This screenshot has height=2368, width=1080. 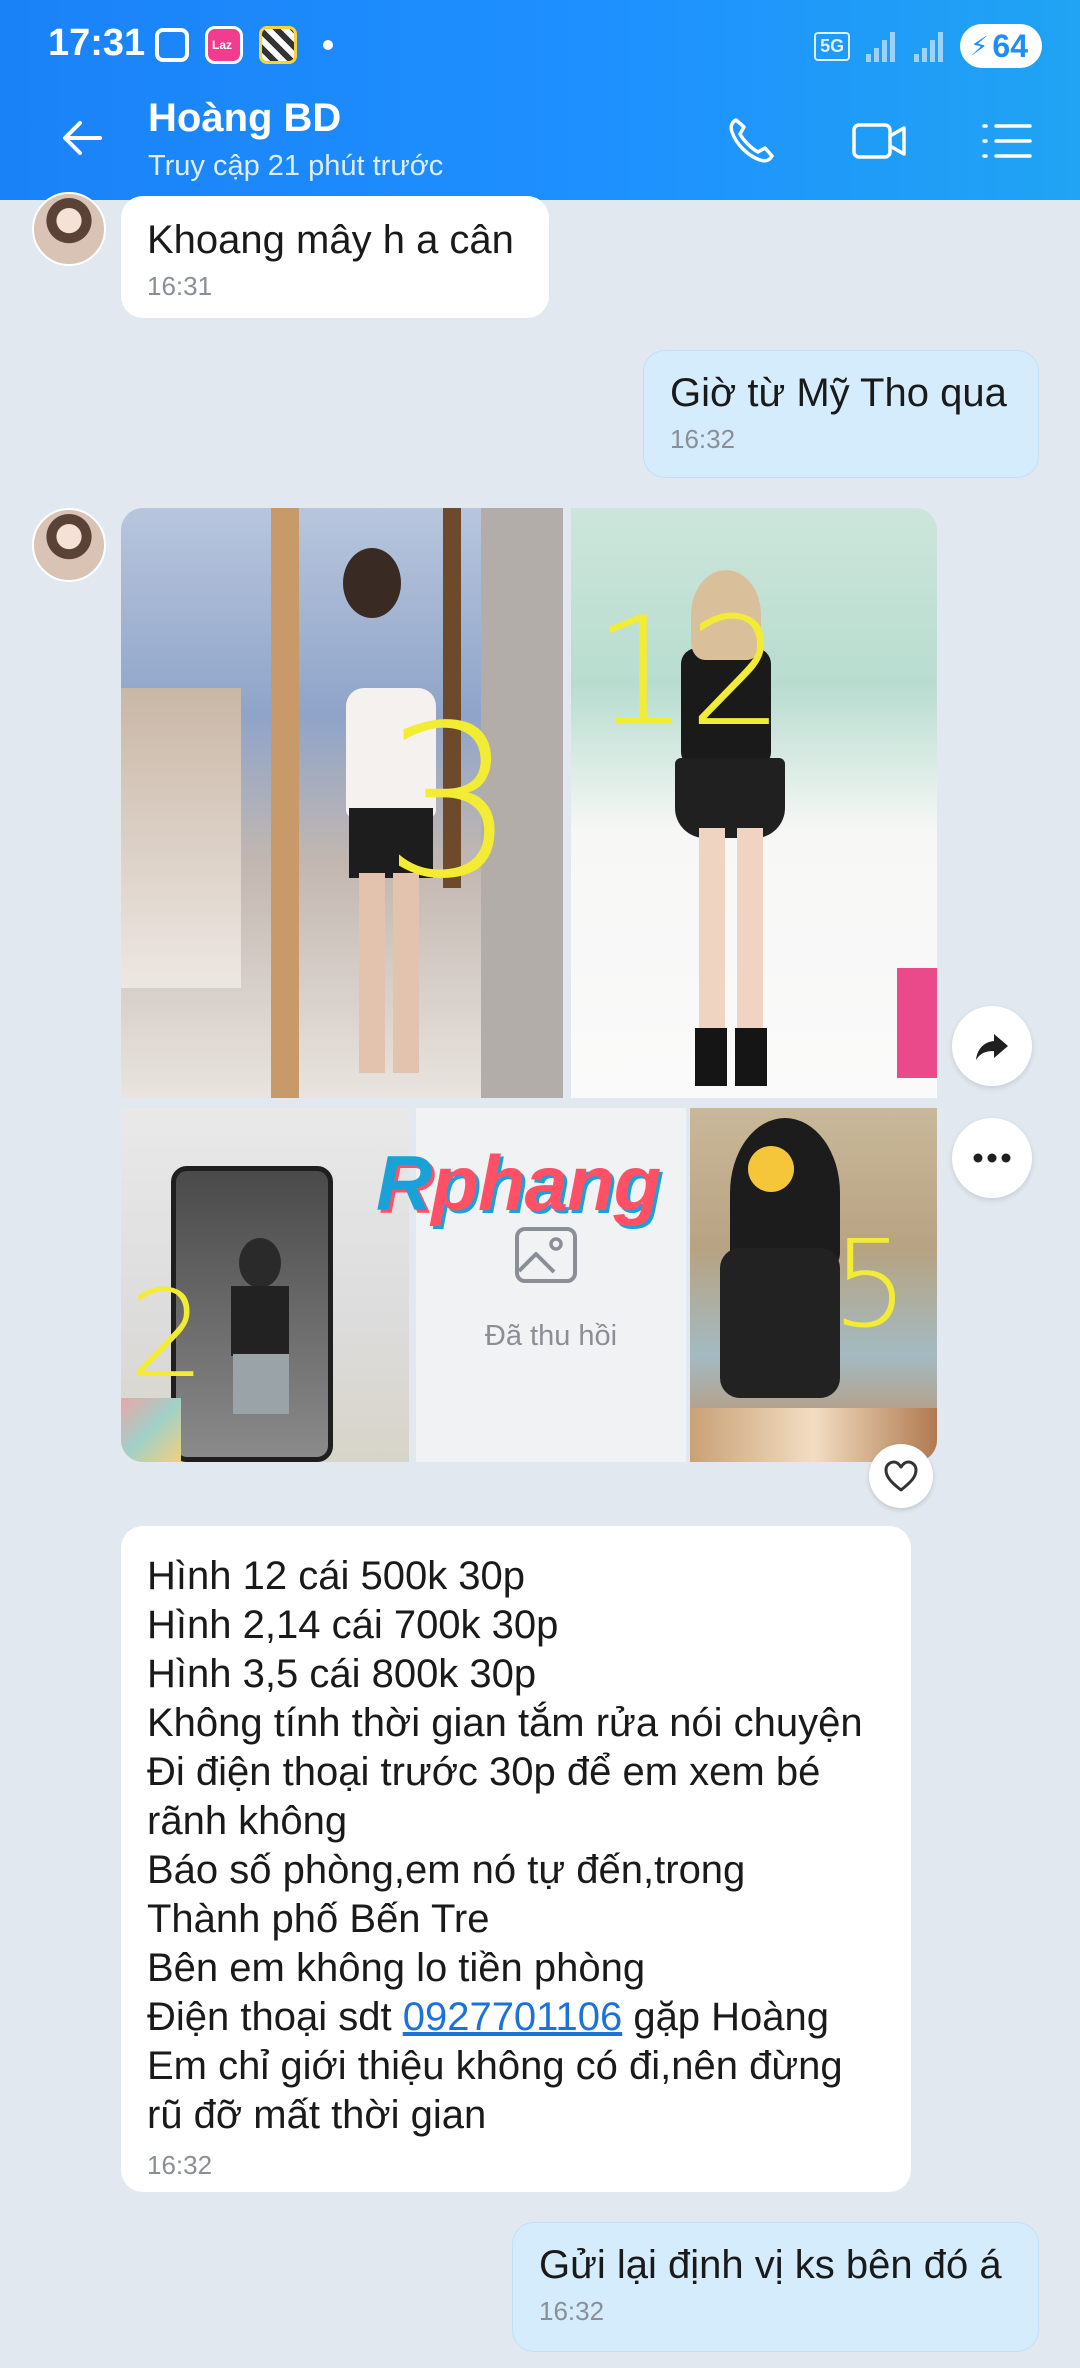 I want to click on status-bar: 17:31 5G ⚡ 64, so click(x=540, y=46).